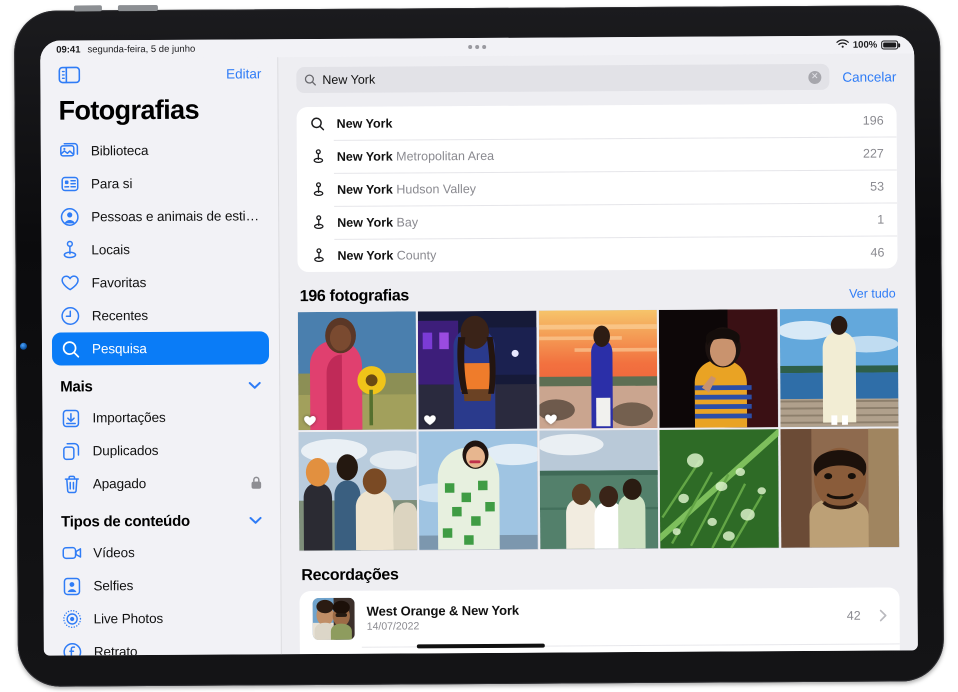 The width and height of the screenshot is (958, 692). What do you see at coordinates (597, 121) in the screenshot?
I see `suggestion-row: New York 196` at bounding box center [597, 121].